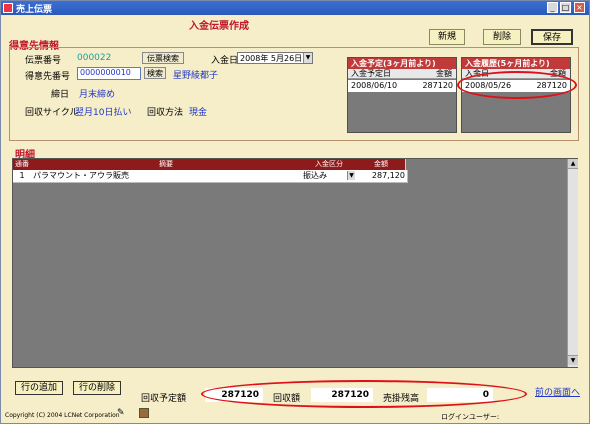 Image resolution: width=596 pixels, height=430 pixels. What do you see at coordinates (382, 176) in the screenshot?
I see `detail-row-amount: 287,120` at bounding box center [382, 176].